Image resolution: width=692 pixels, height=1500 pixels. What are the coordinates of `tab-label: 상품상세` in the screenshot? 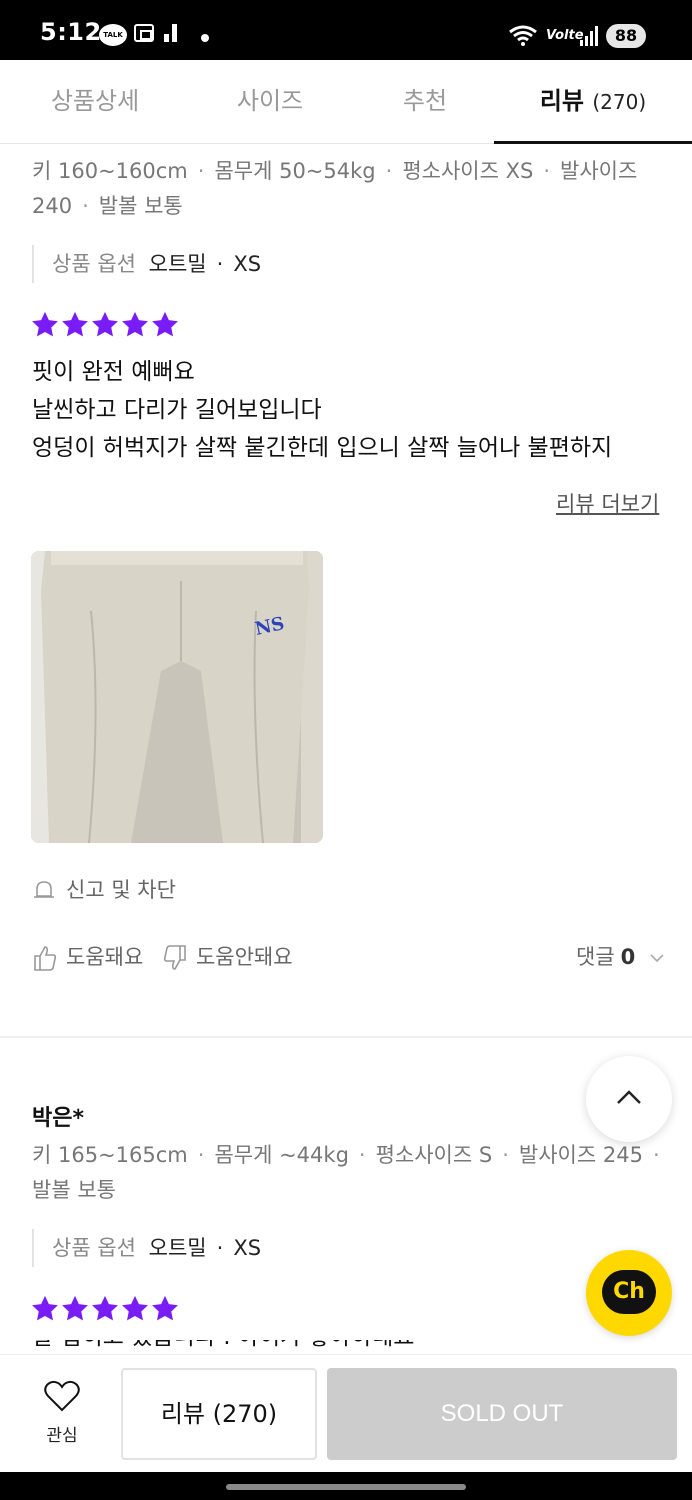 It's located at (95, 101).